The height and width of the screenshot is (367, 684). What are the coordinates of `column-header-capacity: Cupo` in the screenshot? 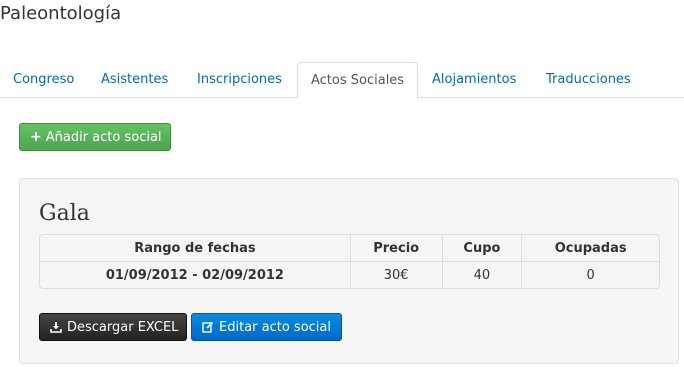 It's located at (481, 248).